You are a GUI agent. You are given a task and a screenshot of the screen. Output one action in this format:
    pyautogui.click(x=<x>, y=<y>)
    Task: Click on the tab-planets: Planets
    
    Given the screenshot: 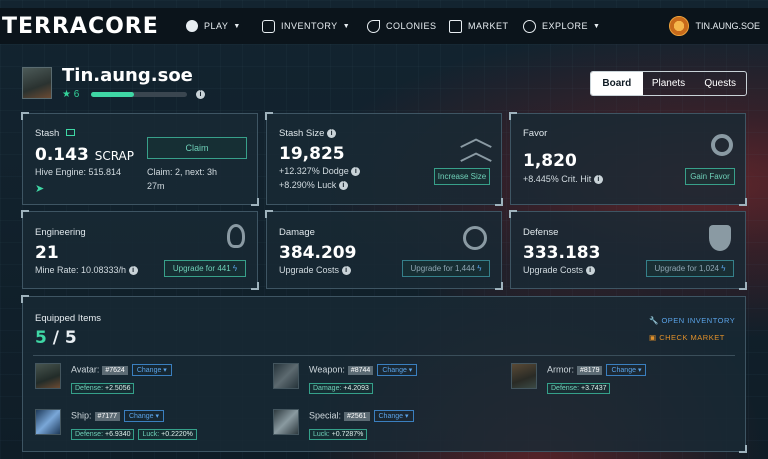 What is the action you would take?
    pyautogui.click(x=669, y=83)
    